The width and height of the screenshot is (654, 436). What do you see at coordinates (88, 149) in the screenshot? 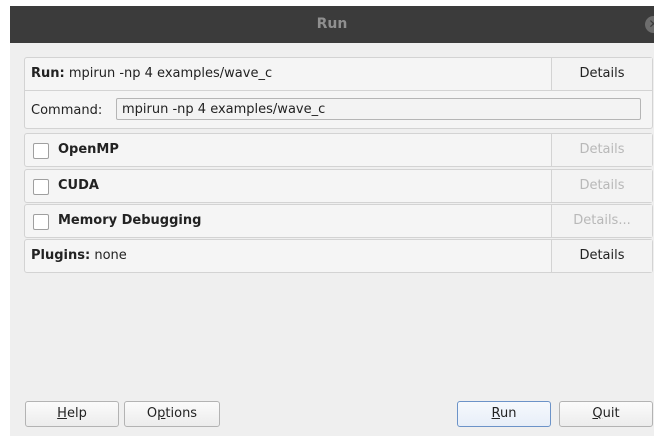
I see `openmp-label: OpenMP` at bounding box center [88, 149].